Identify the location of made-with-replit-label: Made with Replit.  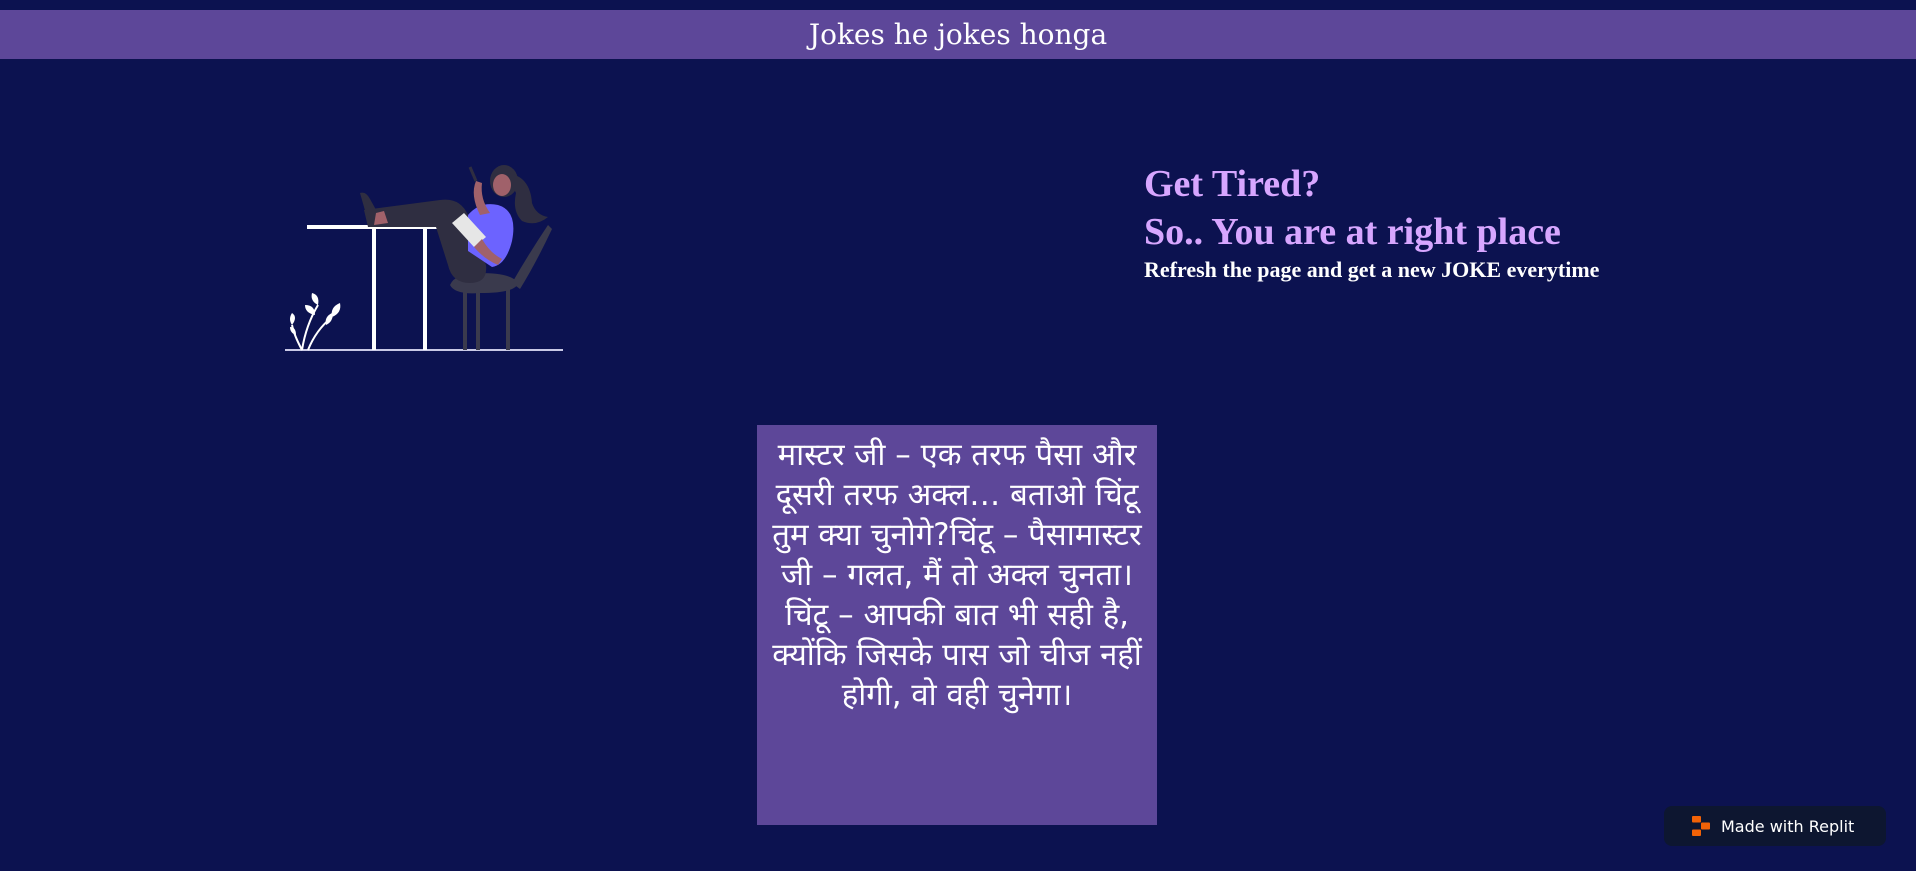
(1788, 826).